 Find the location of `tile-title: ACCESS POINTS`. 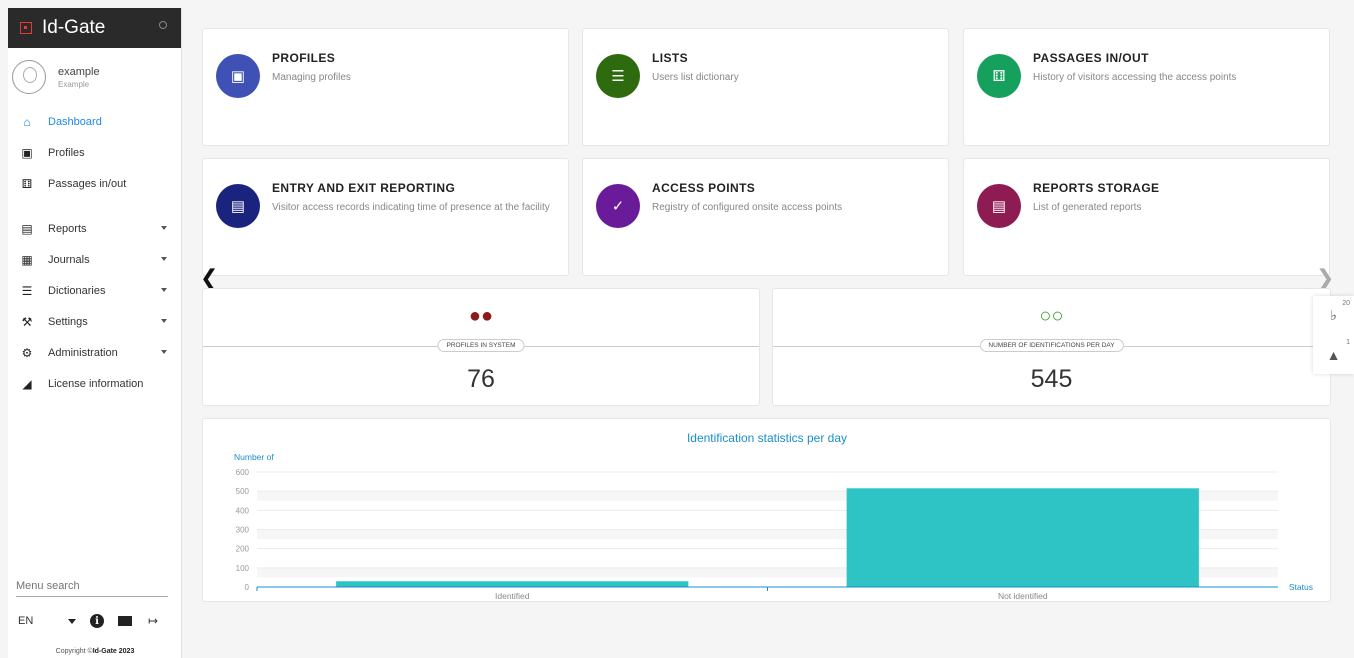

tile-title: ACCESS POINTS is located at coordinates (704, 188).